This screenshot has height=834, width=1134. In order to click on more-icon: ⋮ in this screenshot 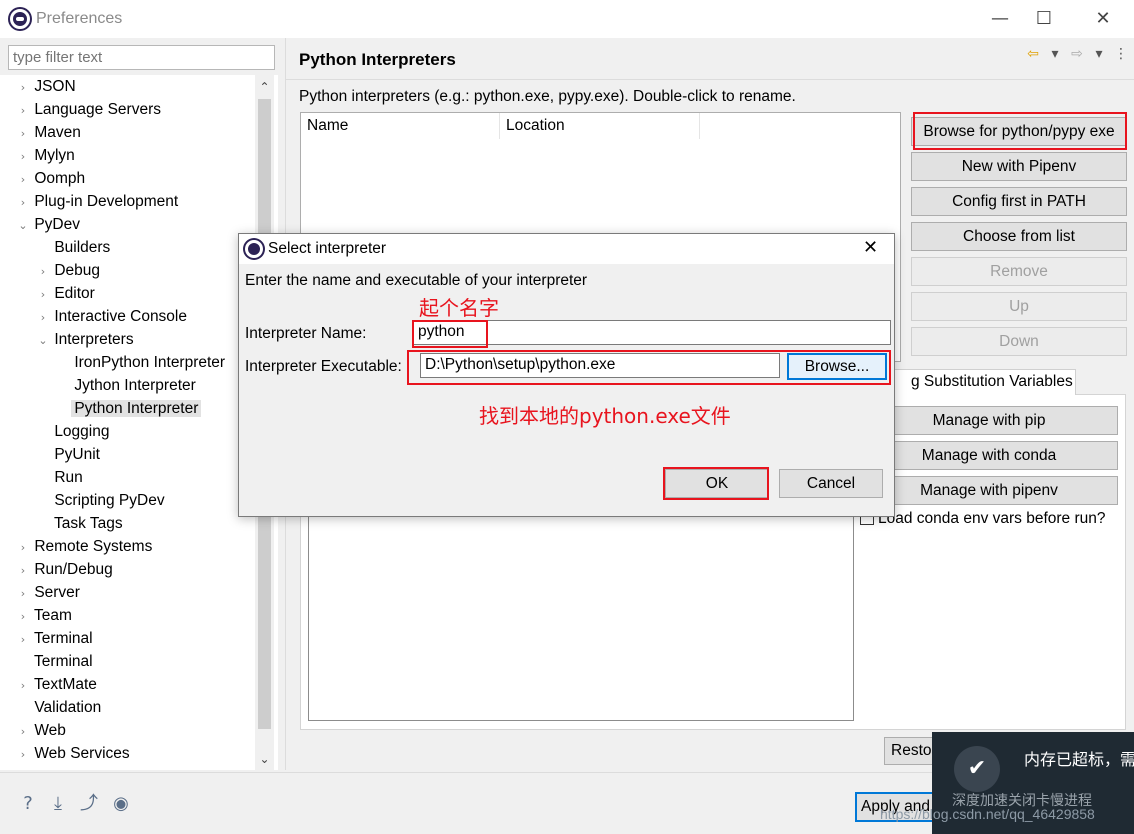, I will do `click(1121, 54)`.